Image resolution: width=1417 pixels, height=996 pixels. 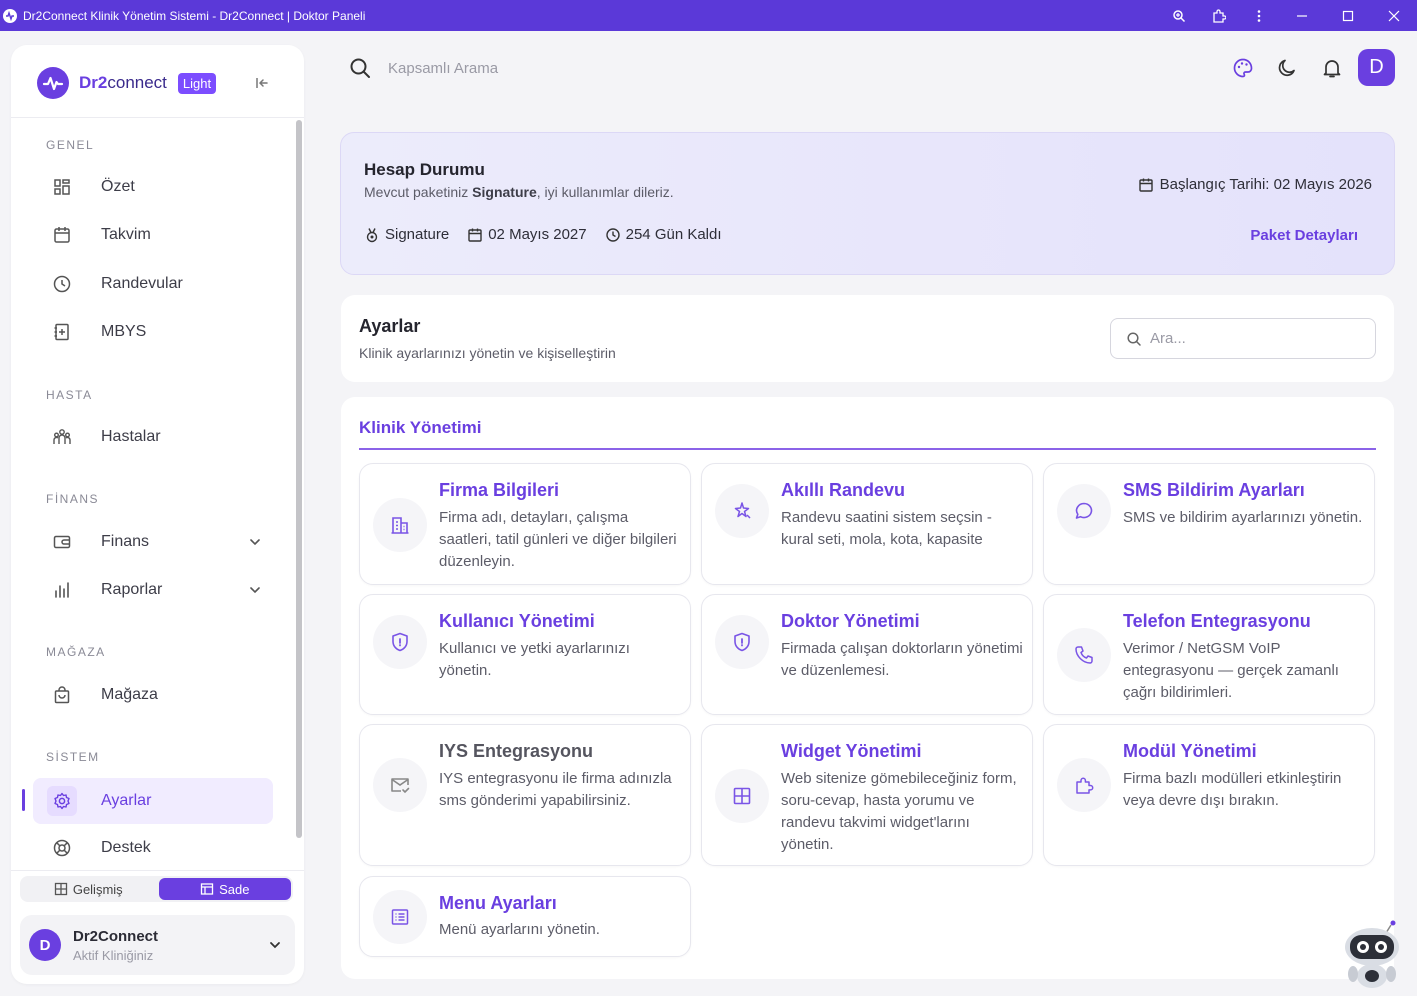 I want to click on sparkle-icon, so click(x=742, y=511).